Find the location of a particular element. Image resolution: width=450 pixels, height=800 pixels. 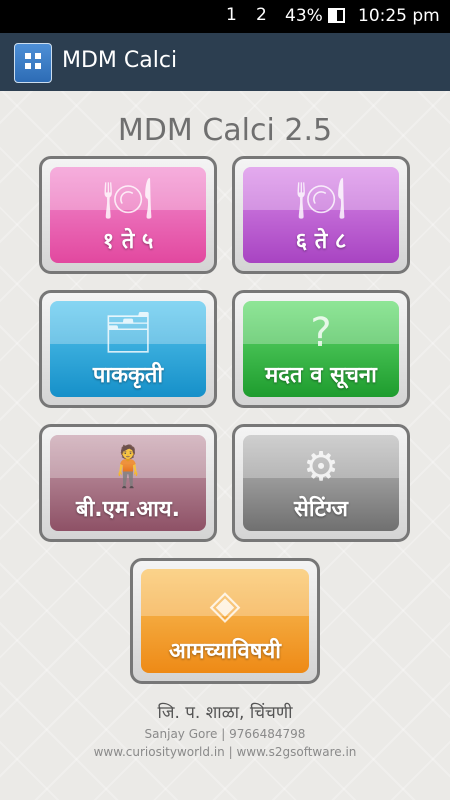

tile-label: मदत व सूचना is located at coordinates (321, 375).